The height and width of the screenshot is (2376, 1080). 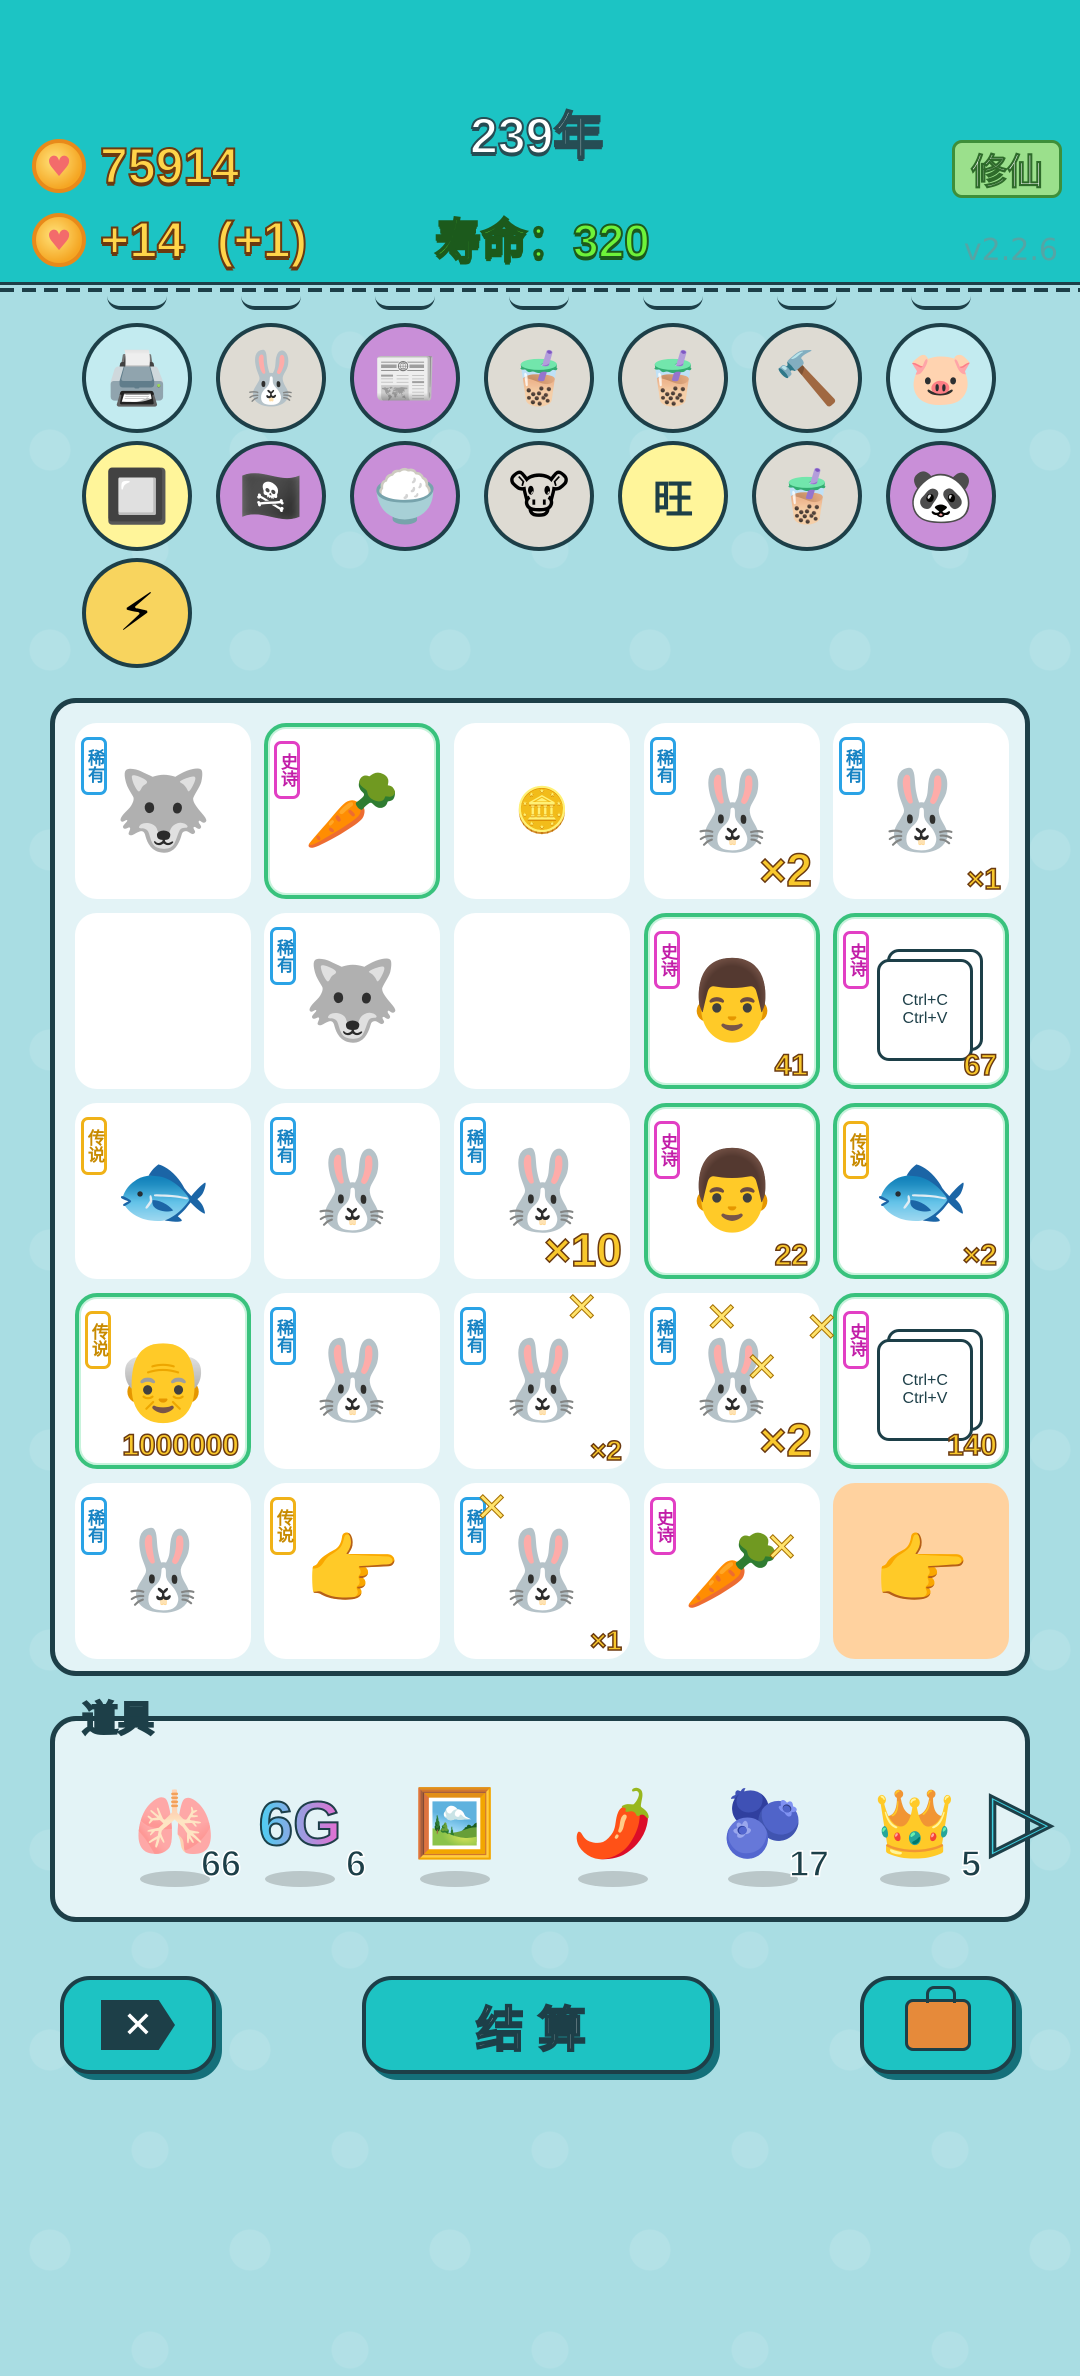 I want to click on cell-value: 22, so click(x=791, y=1255).